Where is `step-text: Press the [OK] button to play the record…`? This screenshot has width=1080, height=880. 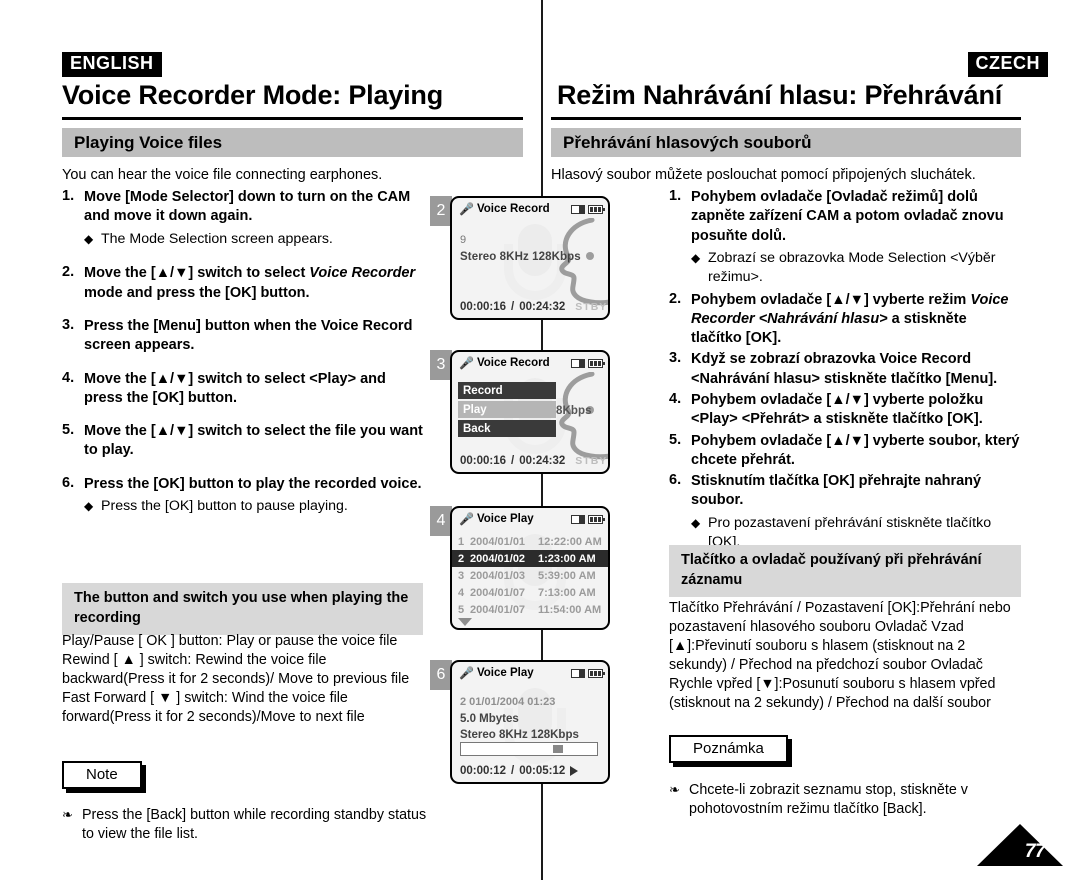
step-text: Press the [OK] button to play the record… is located at coordinates (253, 483).